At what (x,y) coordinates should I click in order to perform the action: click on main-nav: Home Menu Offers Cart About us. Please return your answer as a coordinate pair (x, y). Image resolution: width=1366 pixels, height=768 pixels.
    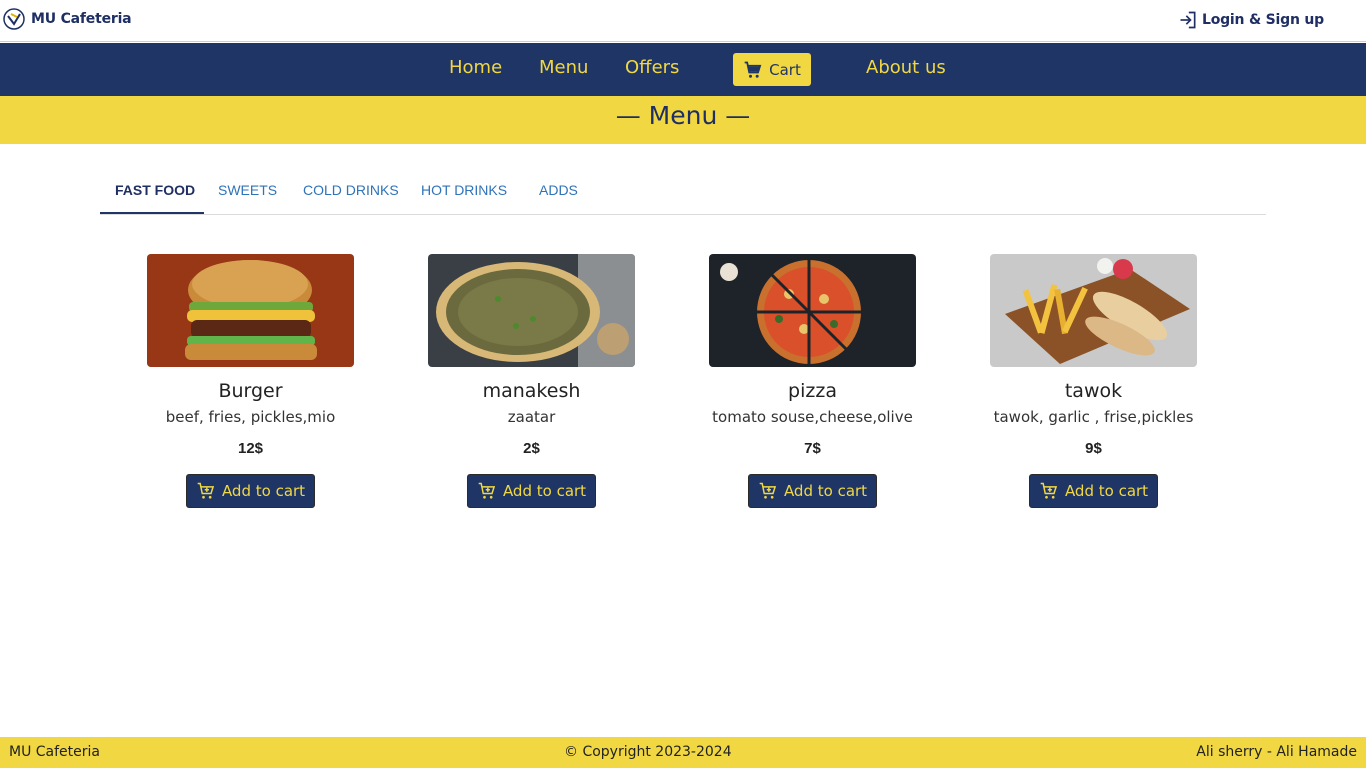
    Looking at the image, I should click on (683, 69).